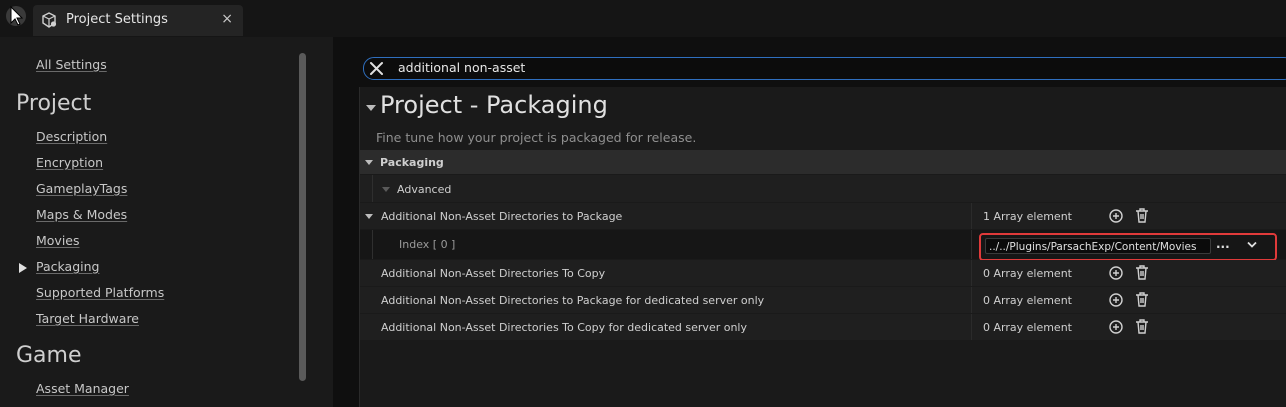 The image size is (1286, 407). Describe the element at coordinates (424, 189) in the screenshot. I see `advanced-label: Advanced` at that location.